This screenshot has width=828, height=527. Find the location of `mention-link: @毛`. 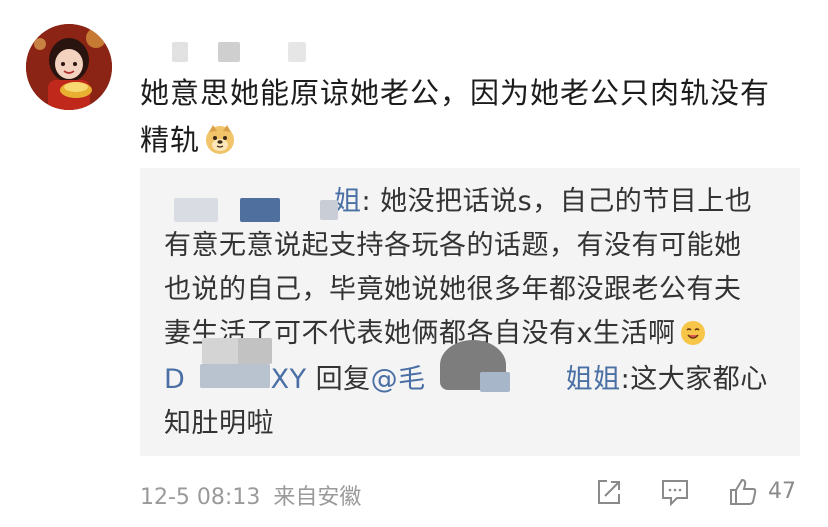

mention-link: @毛 is located at coordinates (398, 379).